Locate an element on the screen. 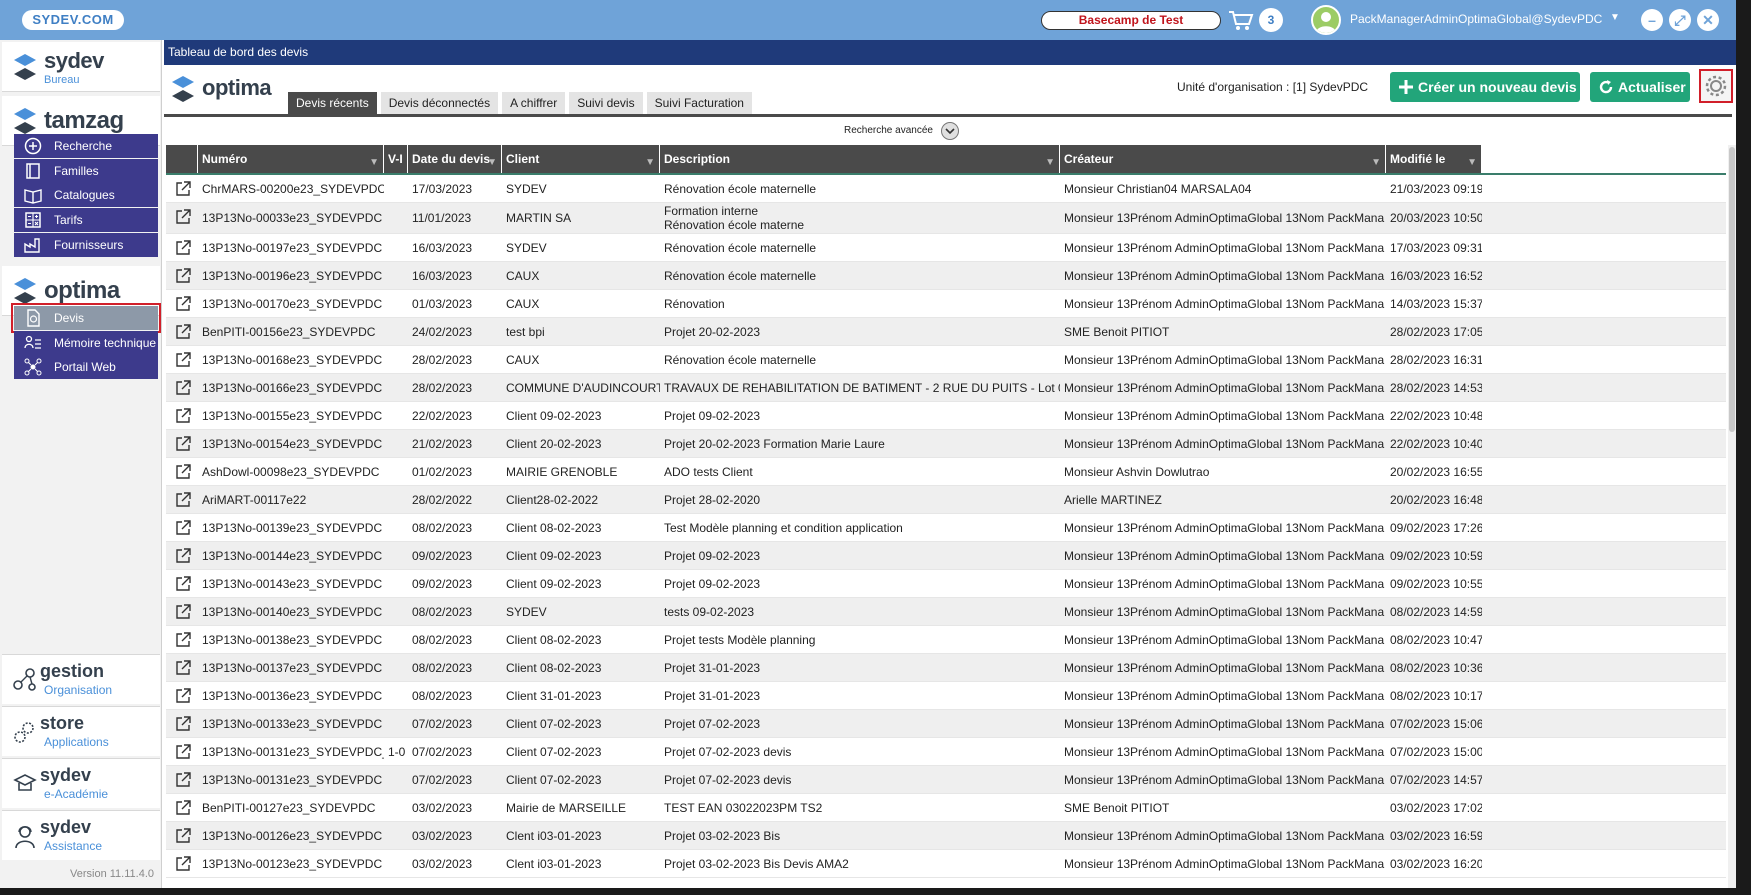 The height and width of the screenshot is (895, 1751). tab-suivi-devis: Suivi devis is located at coordinates (606, 103).